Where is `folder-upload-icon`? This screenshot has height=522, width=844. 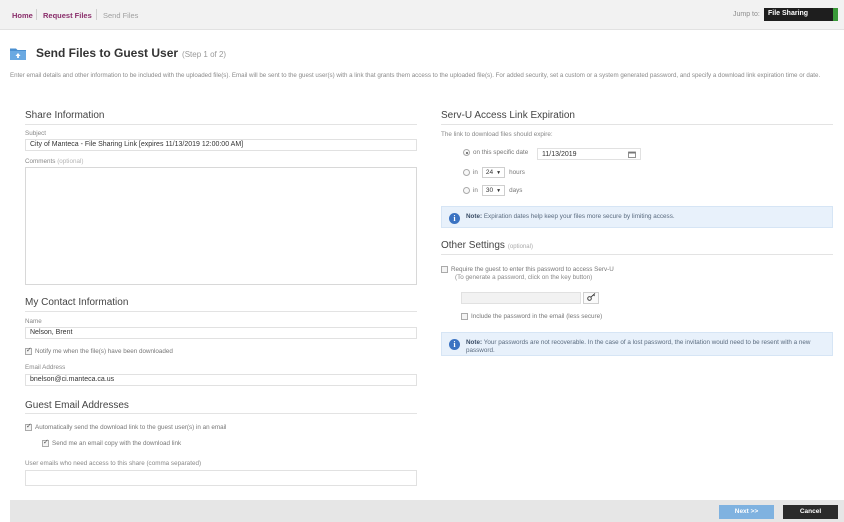
folder-upload-icon is located at coordinates (18, 54).